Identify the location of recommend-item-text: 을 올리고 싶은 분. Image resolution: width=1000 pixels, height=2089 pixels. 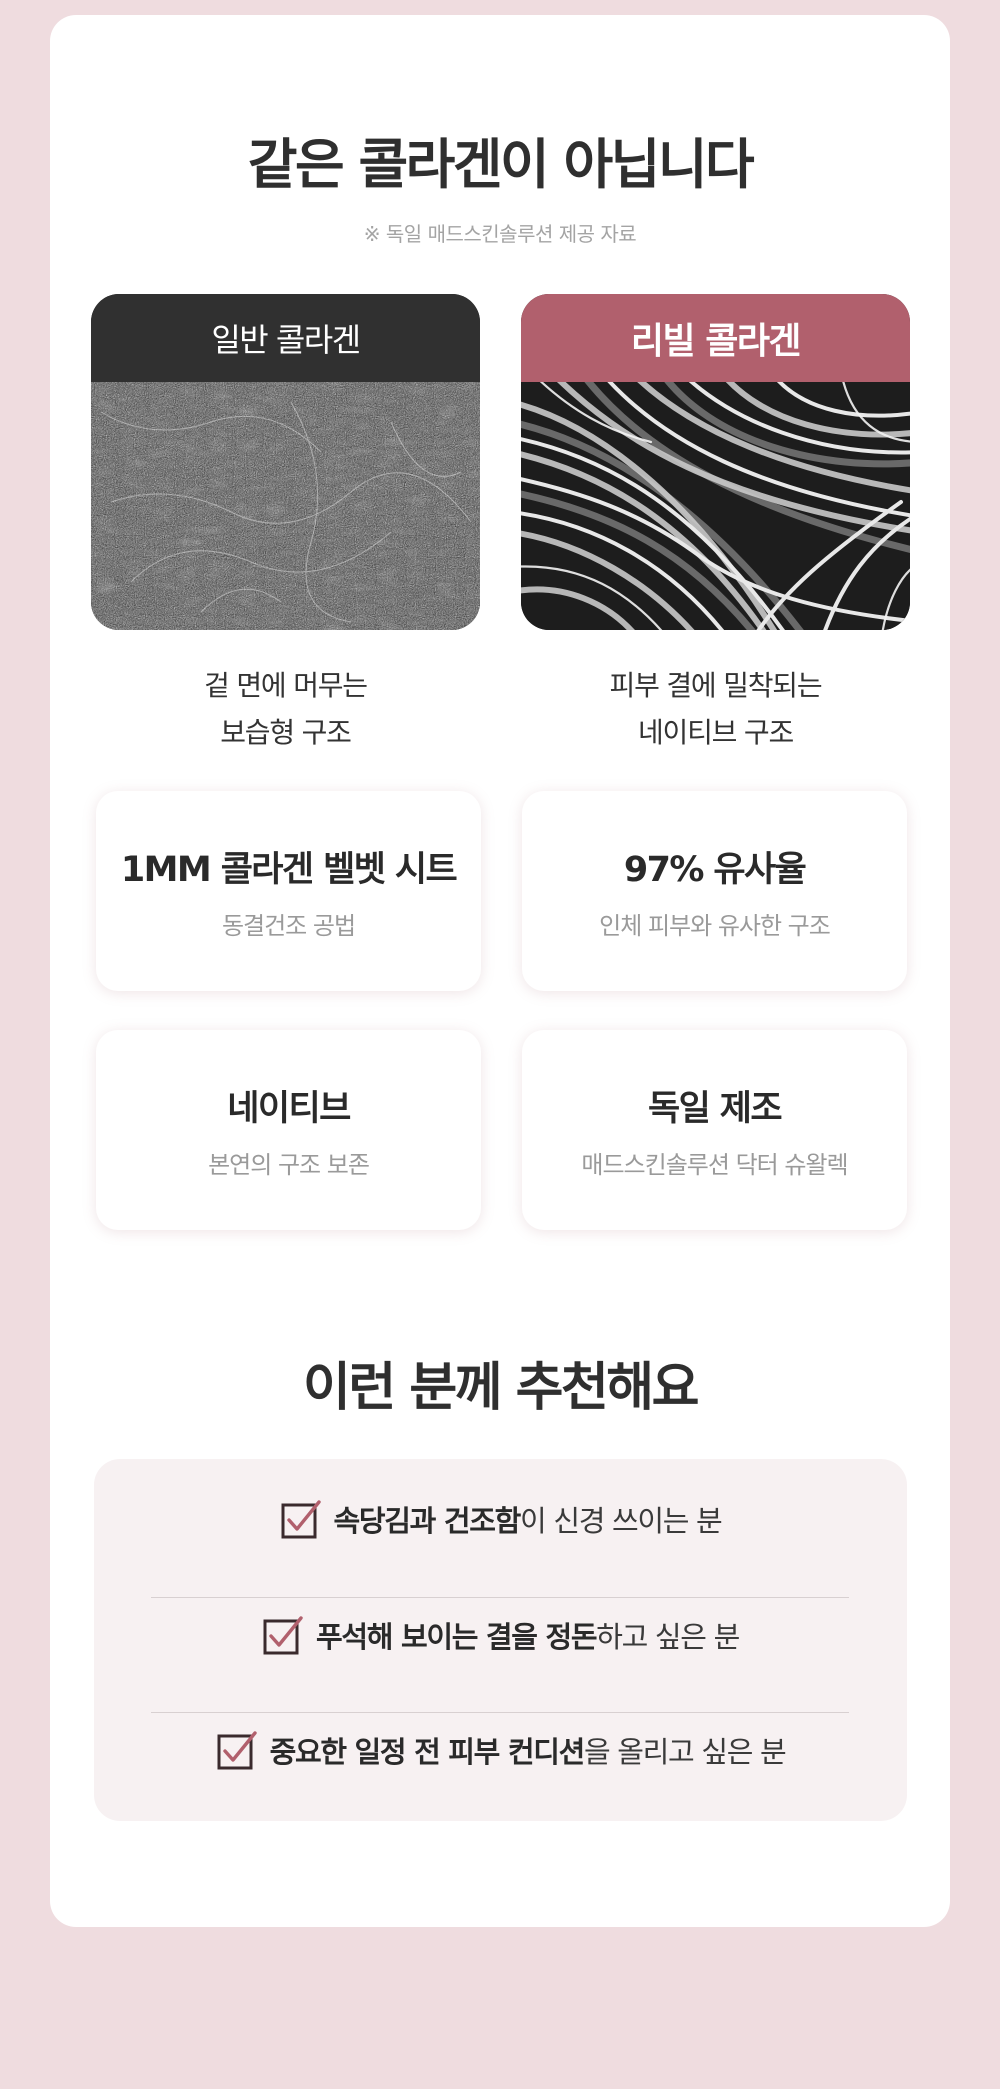
(685, 1752).